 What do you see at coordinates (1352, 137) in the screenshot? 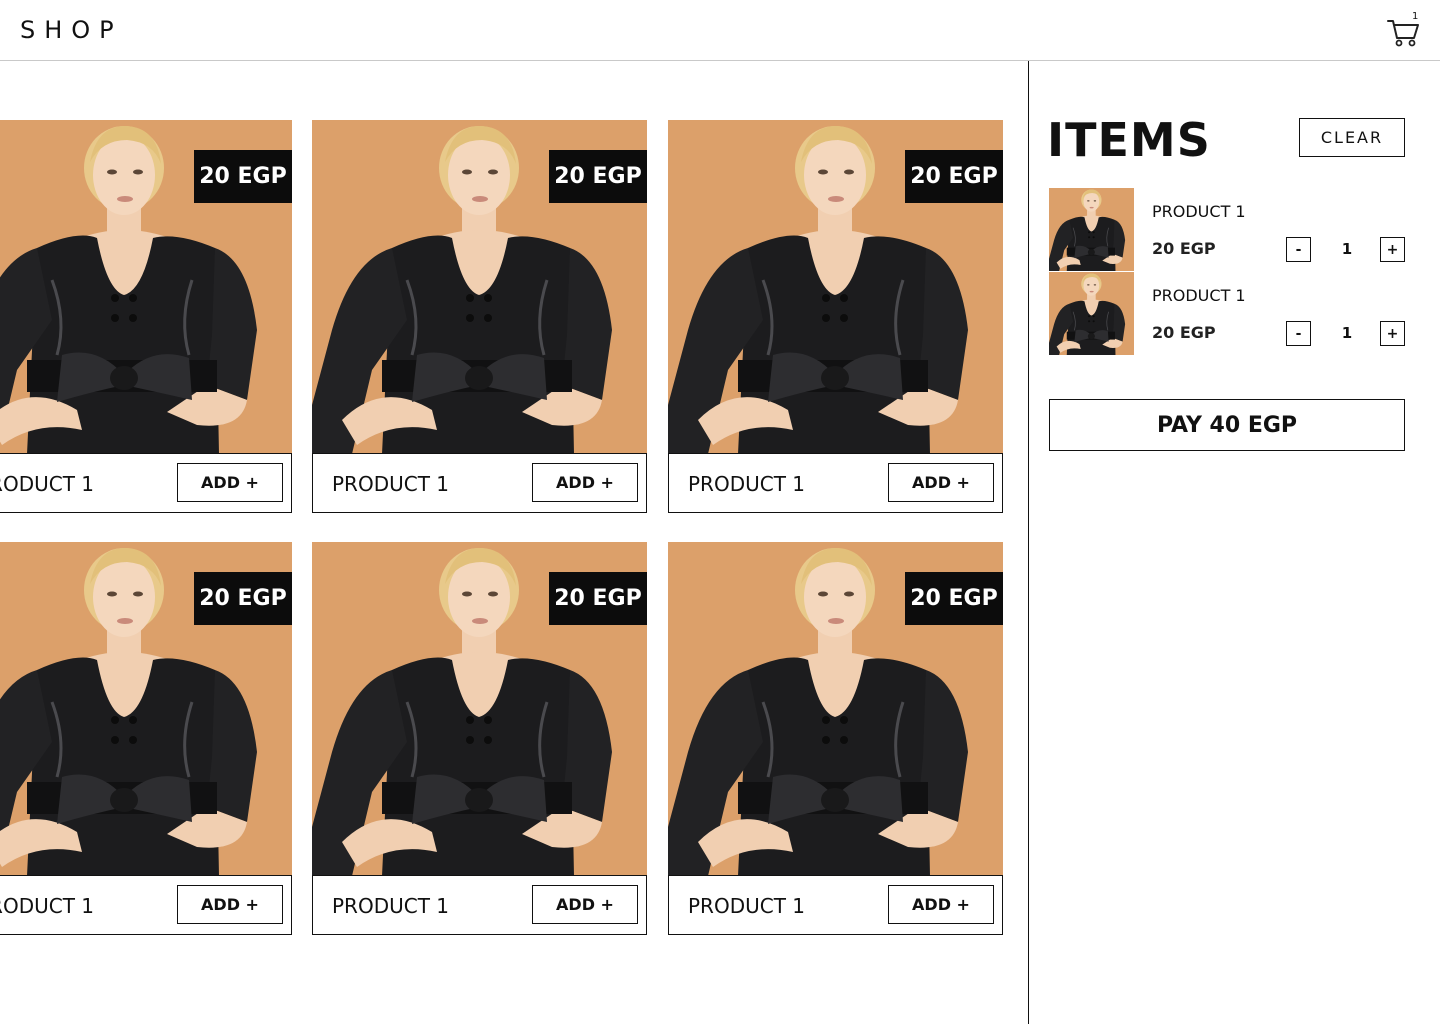
I see `clear-cart-button: CLEAR` at bounding box center [1352, 137].